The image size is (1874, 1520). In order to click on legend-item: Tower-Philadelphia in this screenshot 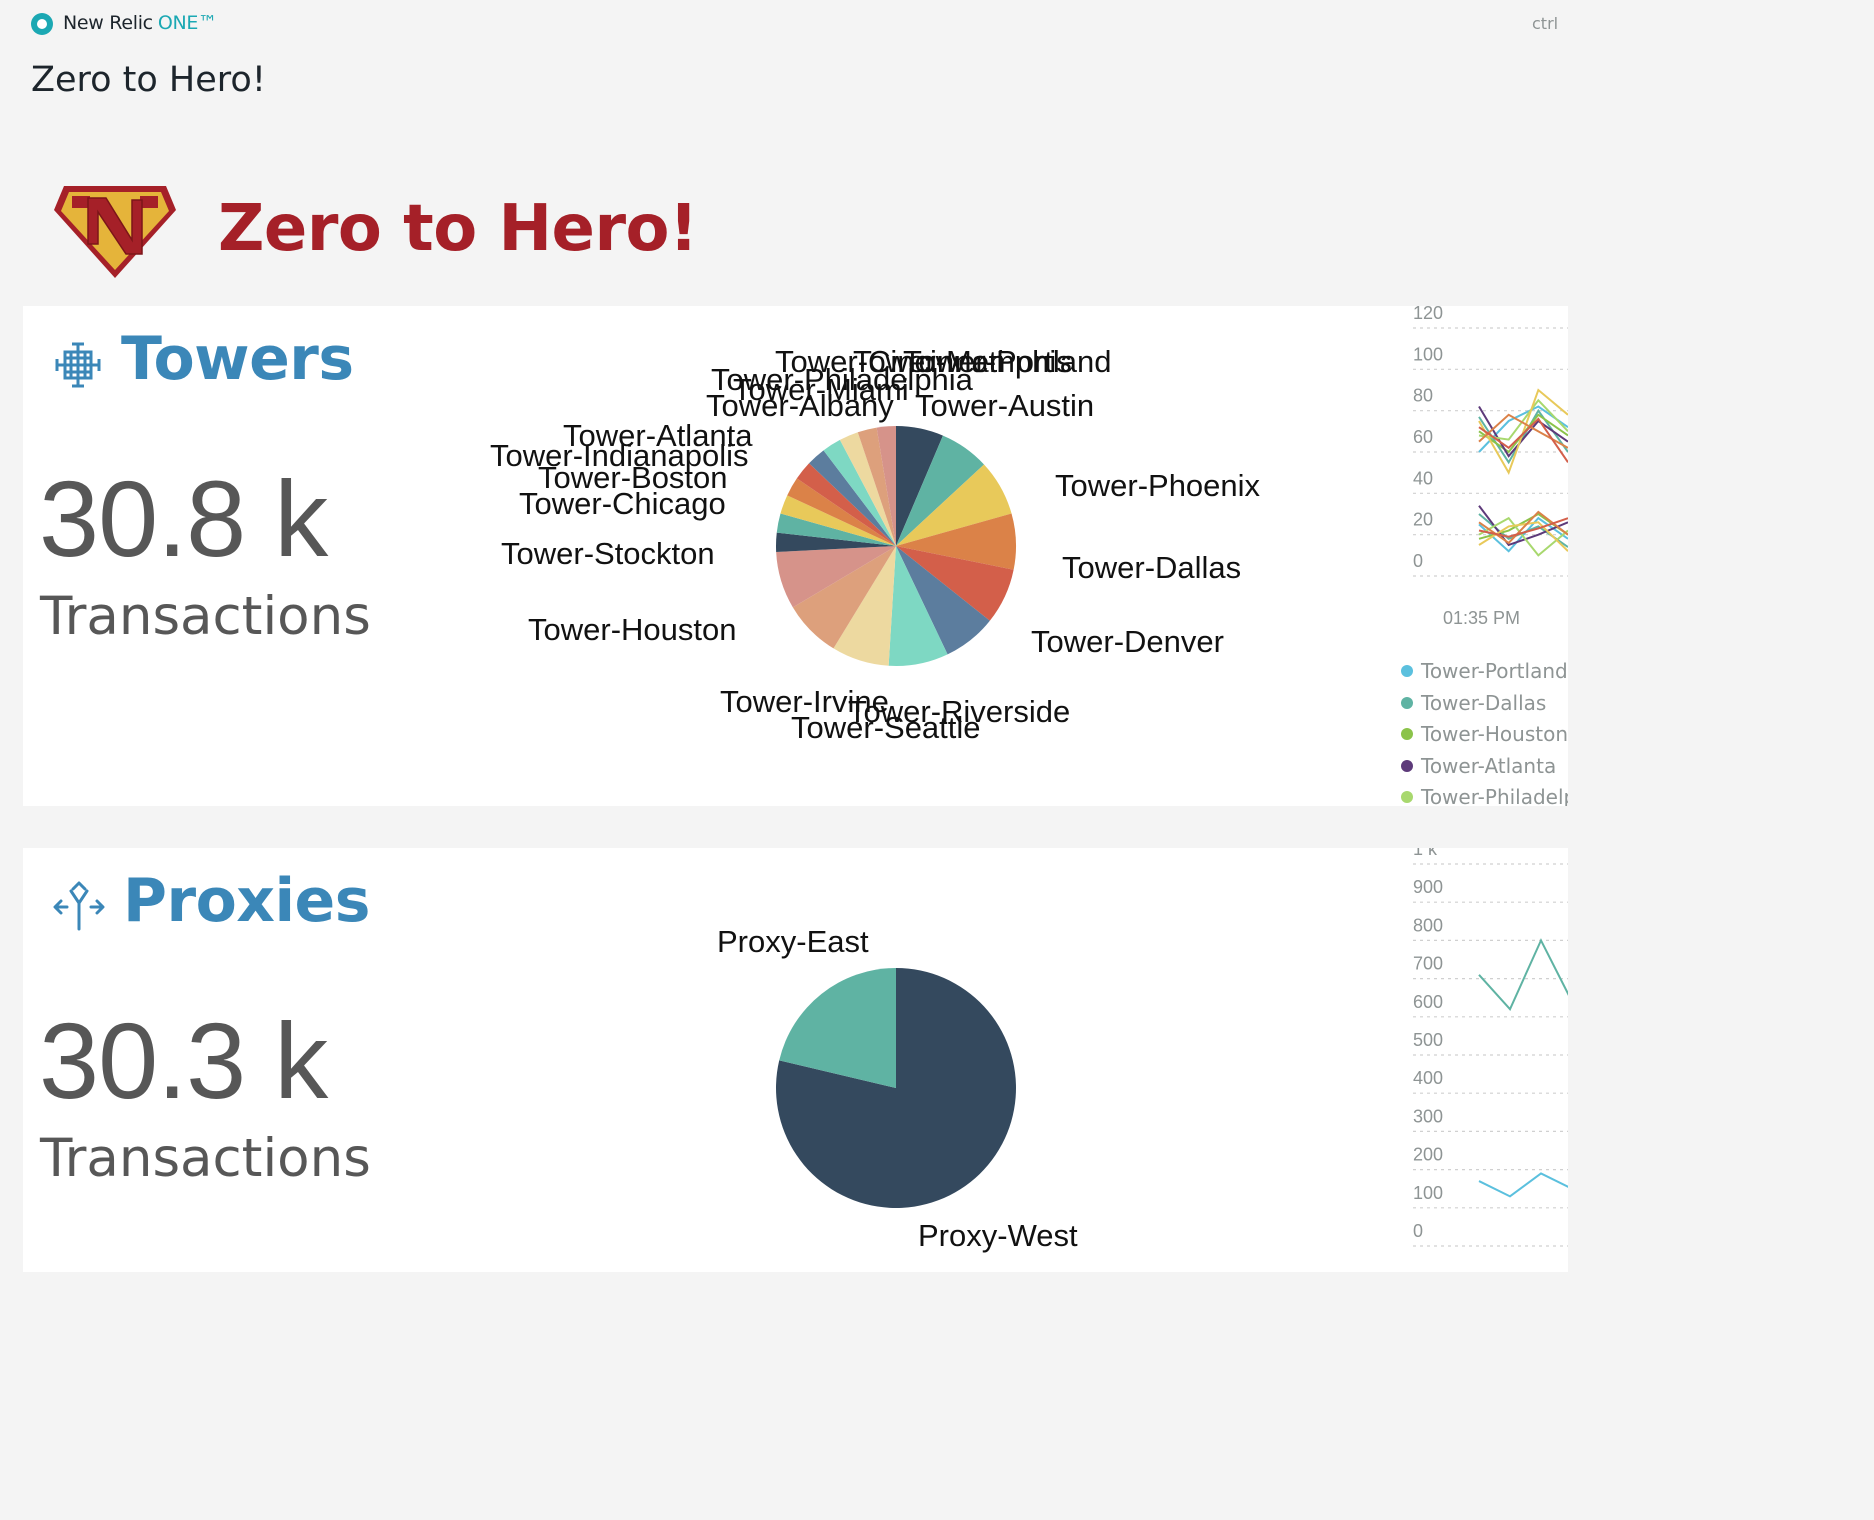, I will do `click(1483, 794)`.